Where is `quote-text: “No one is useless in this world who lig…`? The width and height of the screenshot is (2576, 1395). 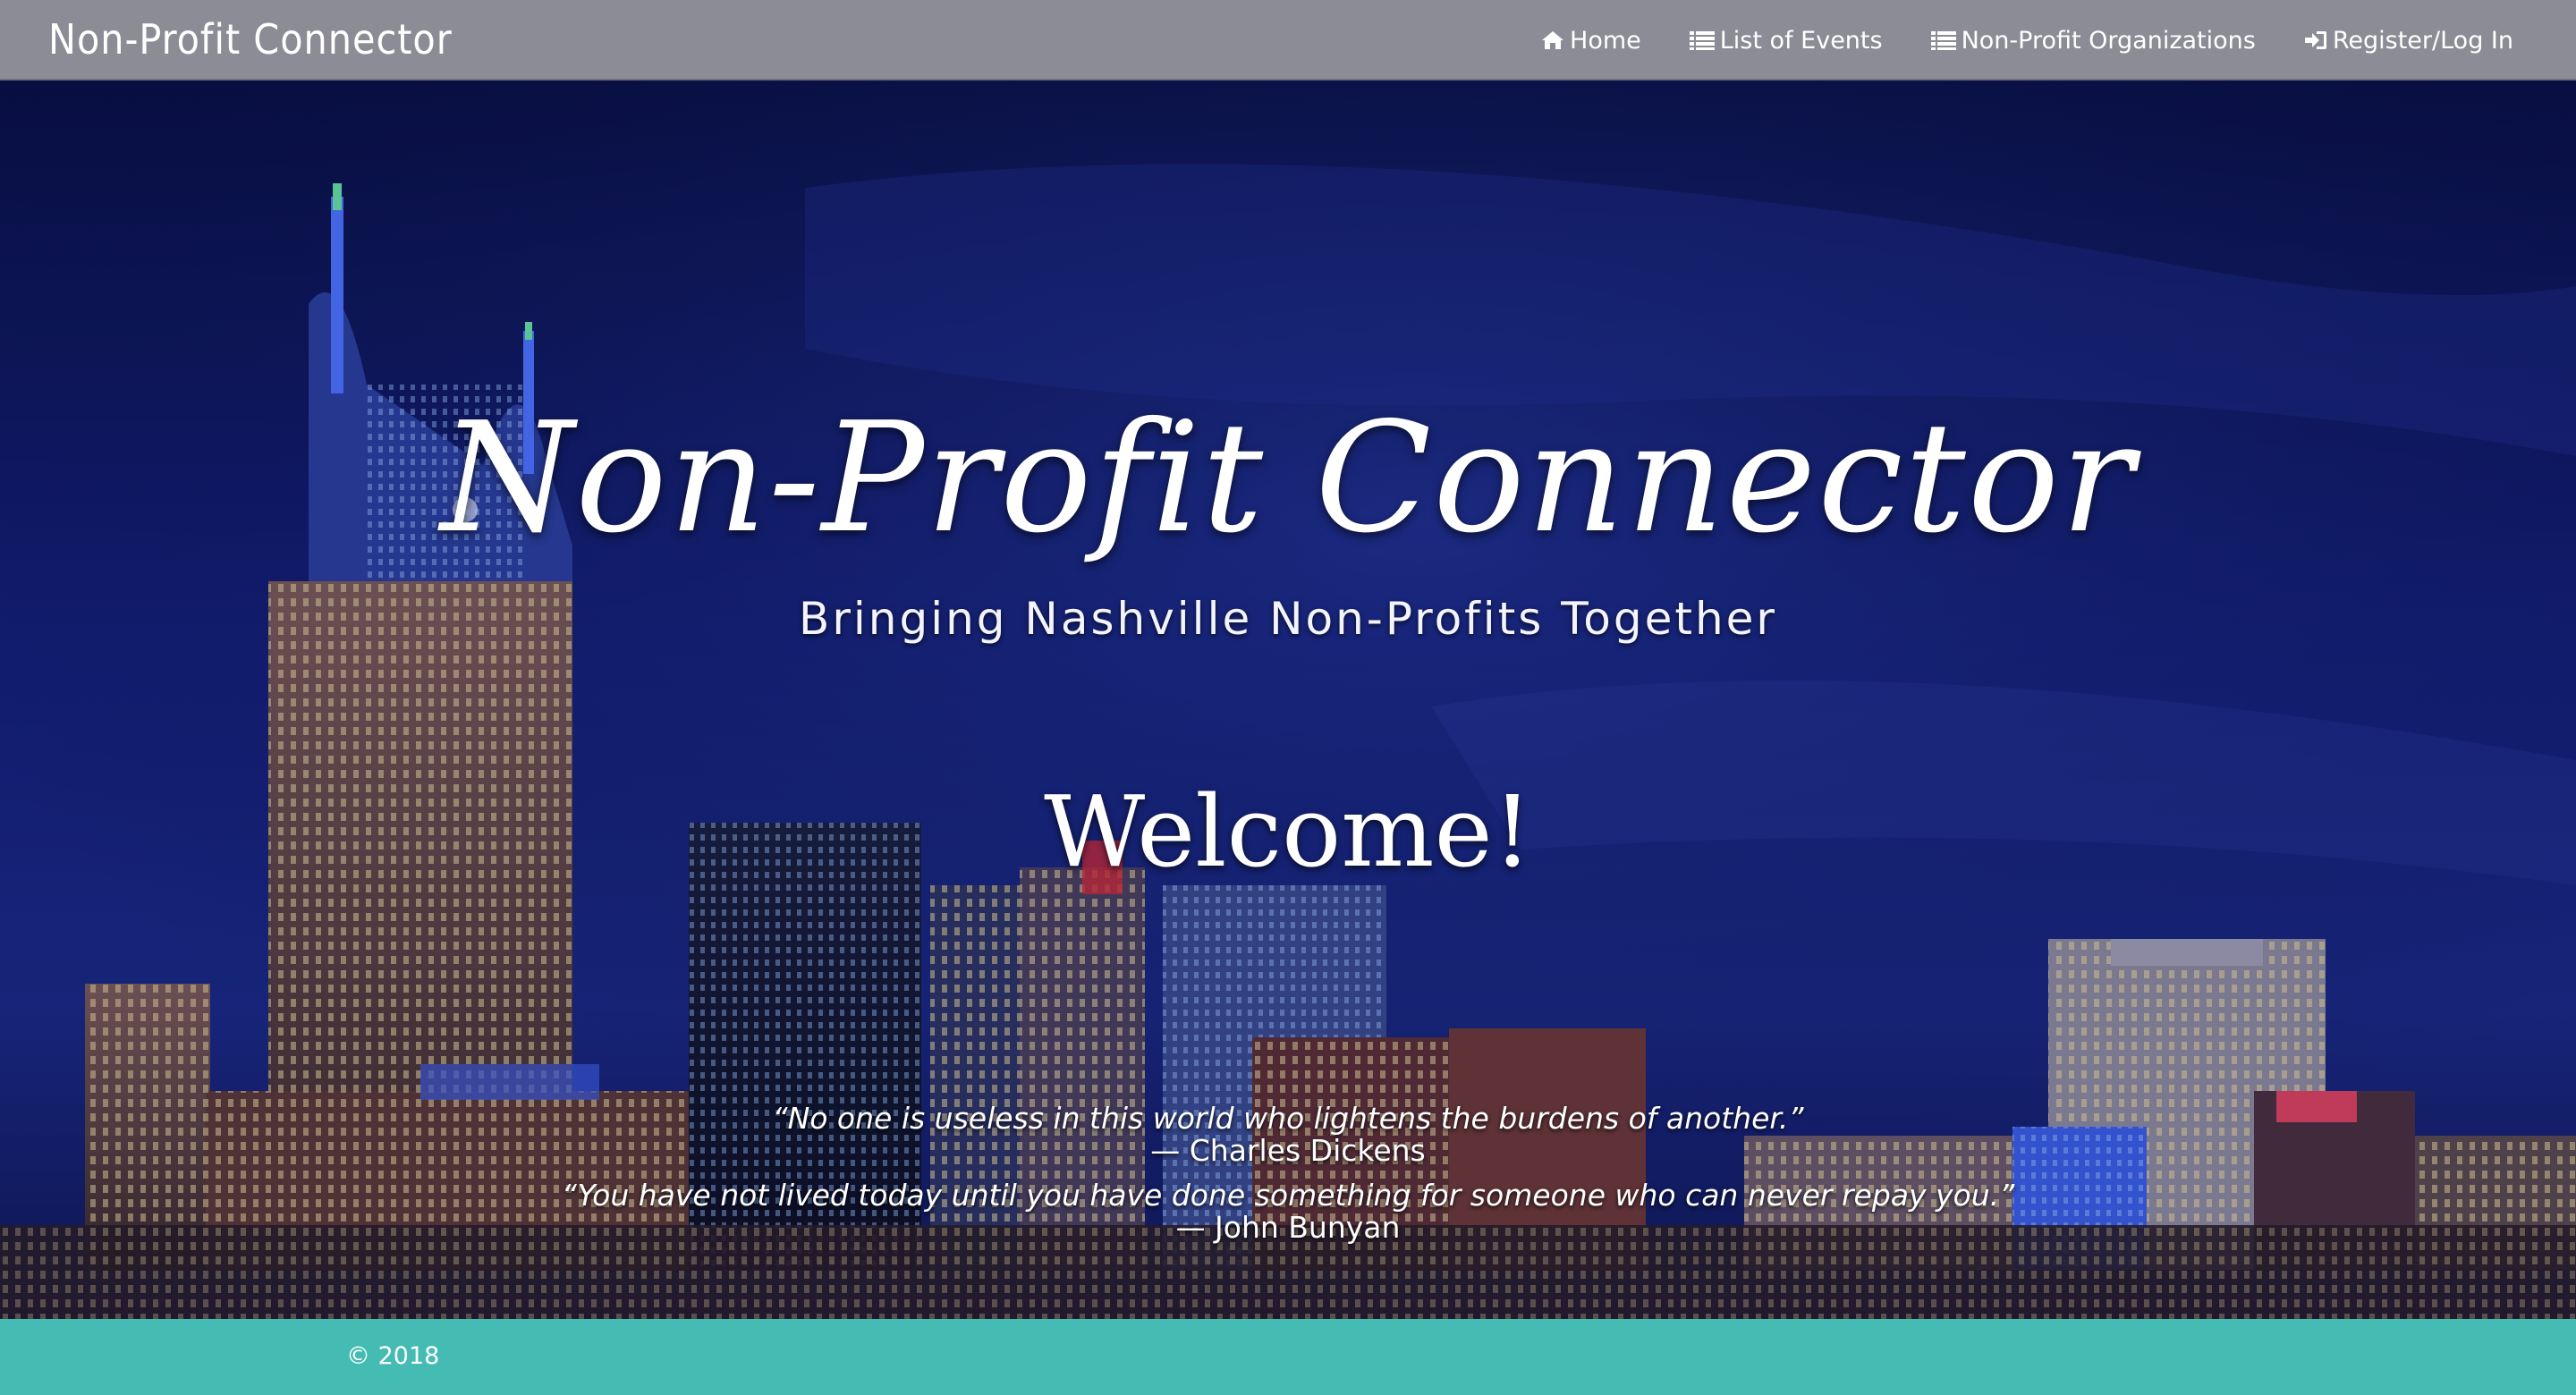 quote-text: “No one is useless in this world who lig… is located at coordinates (1288, 1118).